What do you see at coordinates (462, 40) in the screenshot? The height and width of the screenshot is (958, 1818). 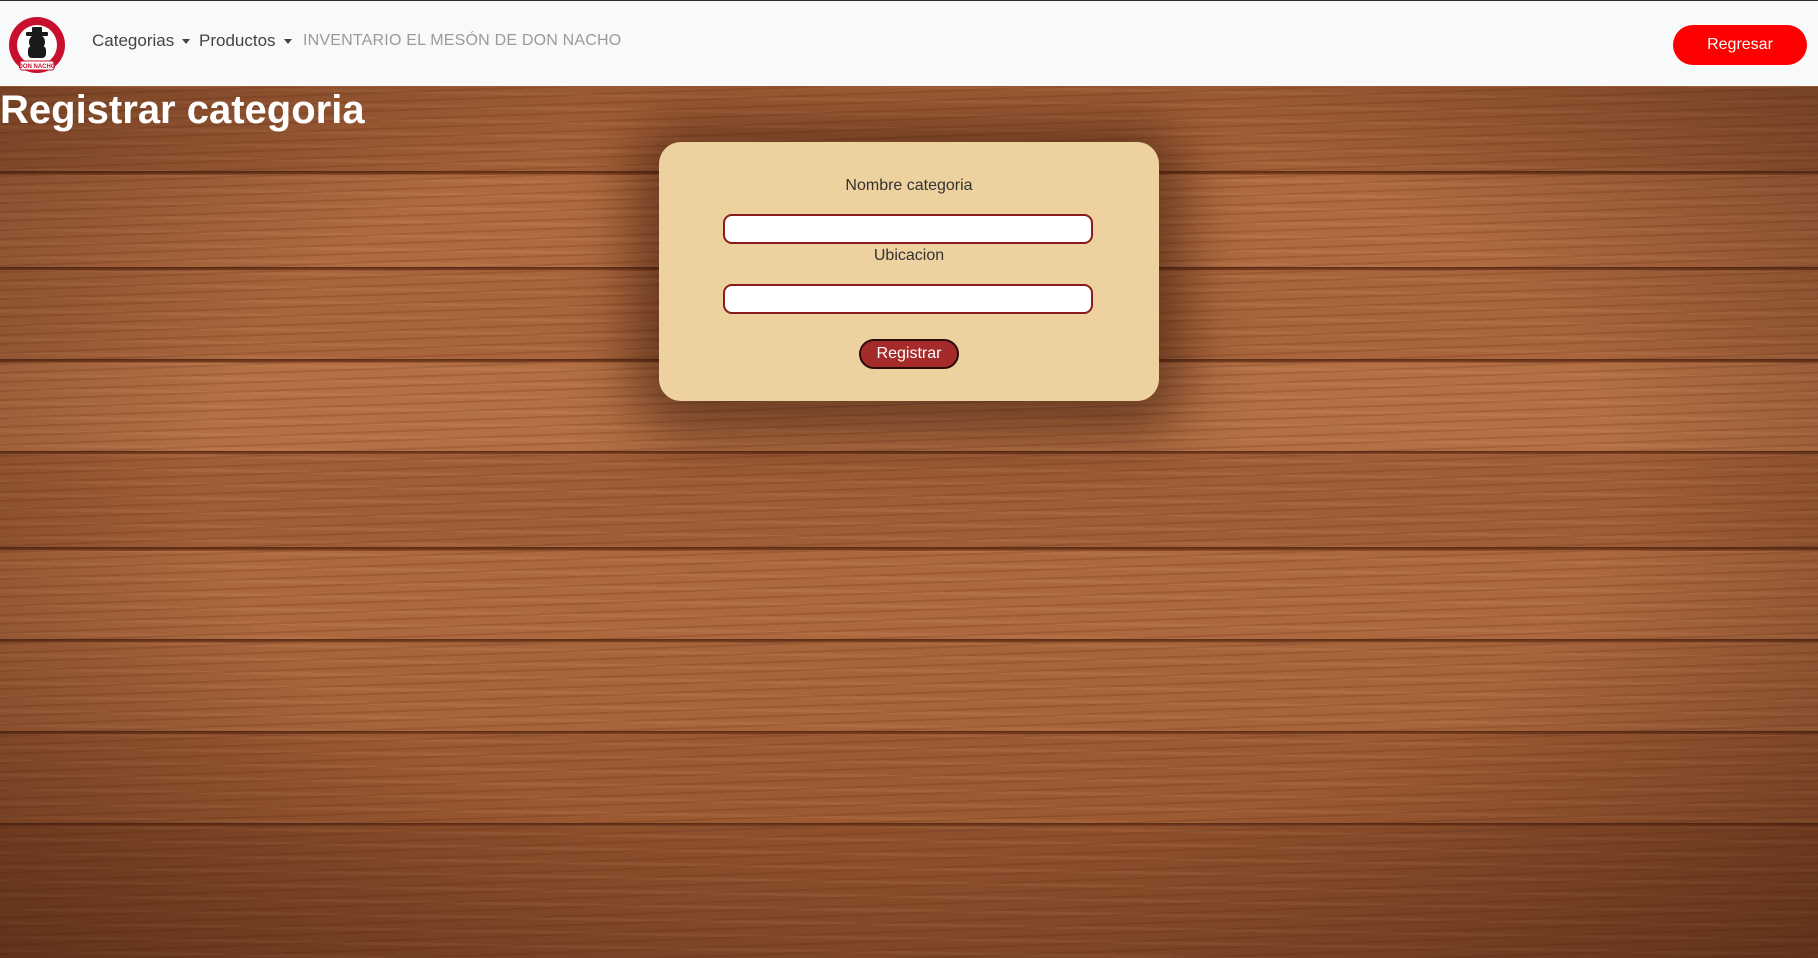 I see `brand-title: INVENTARIO EL MESÓN DE DON NACHO` at bounding box center [462, 40].